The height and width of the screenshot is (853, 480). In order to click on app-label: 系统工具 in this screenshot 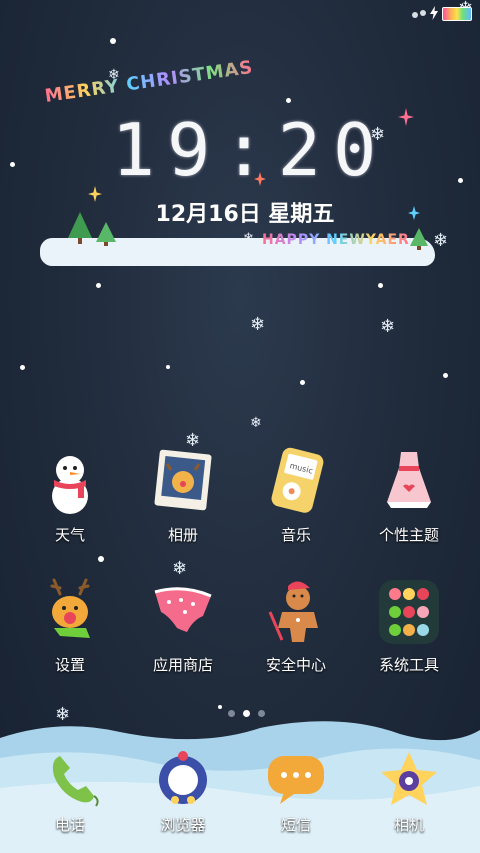, I will do `click(408, 665)`.